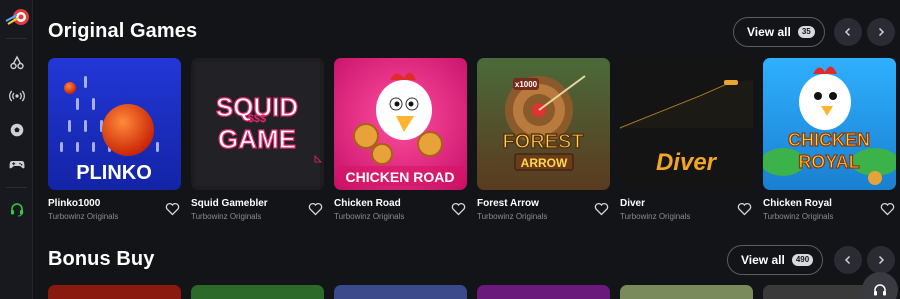  I want to click on live-broadcast-icon, so click(16, 95).